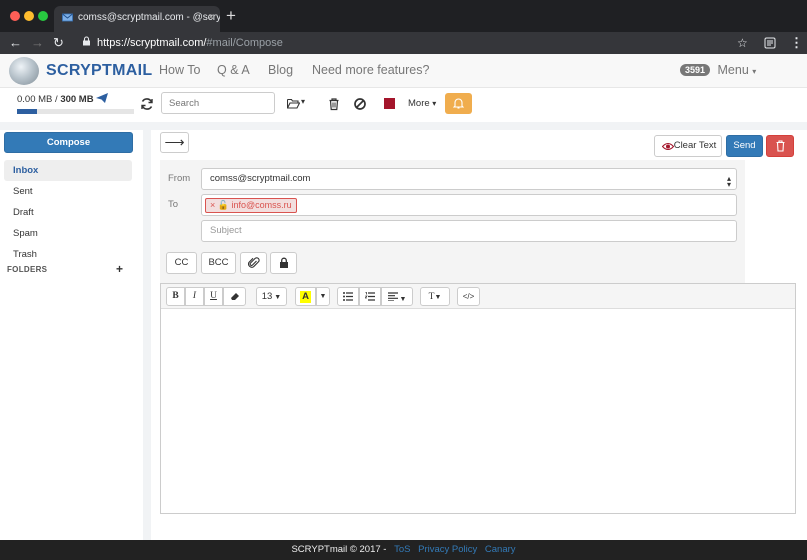 The width and height of the screenshot is (807, 560). Describe the element at coordinates (77, 99) in the screenshot. I see `quota-total: 300 MB` at that location.